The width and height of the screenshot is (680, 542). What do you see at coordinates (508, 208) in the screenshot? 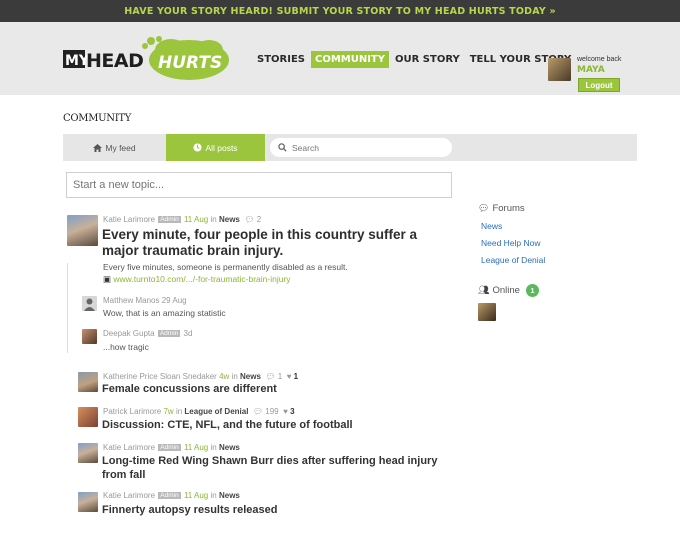
I see `forums-label: Forums` at bounding box center [508, 208].